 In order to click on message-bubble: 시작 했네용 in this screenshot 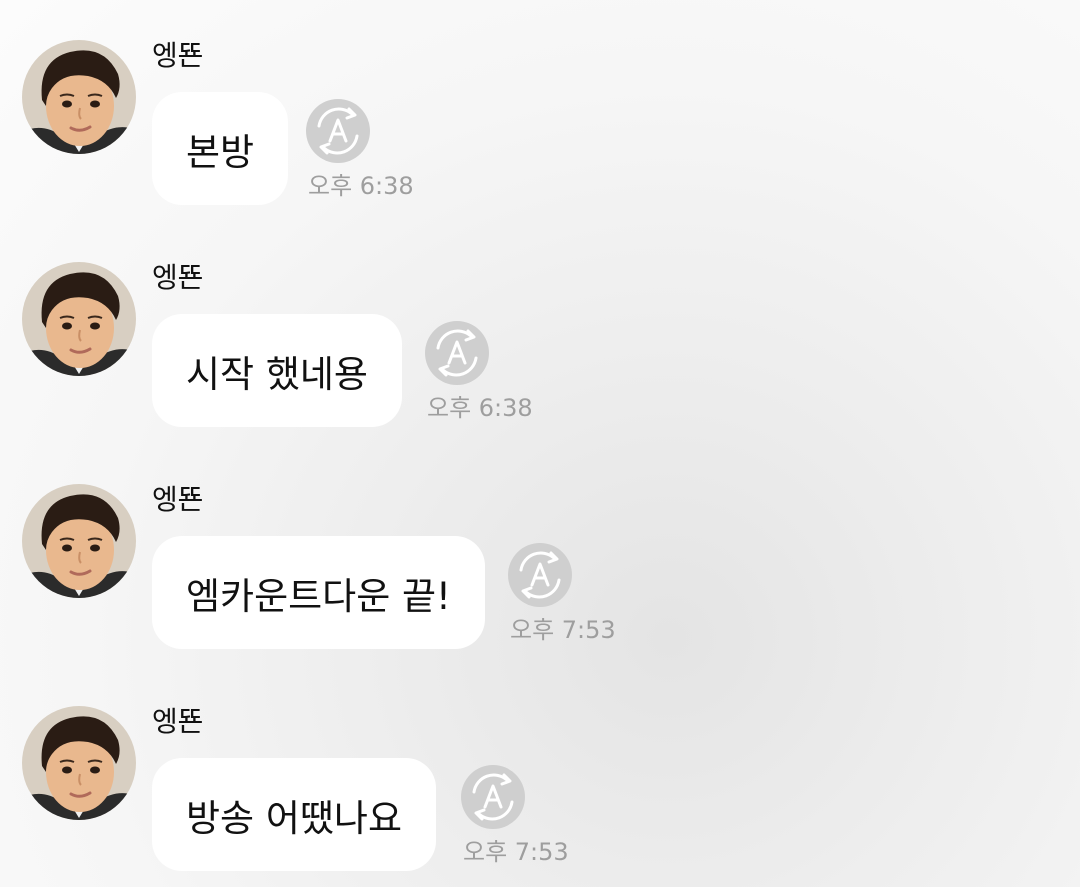, I will do `click(277, 370)`.